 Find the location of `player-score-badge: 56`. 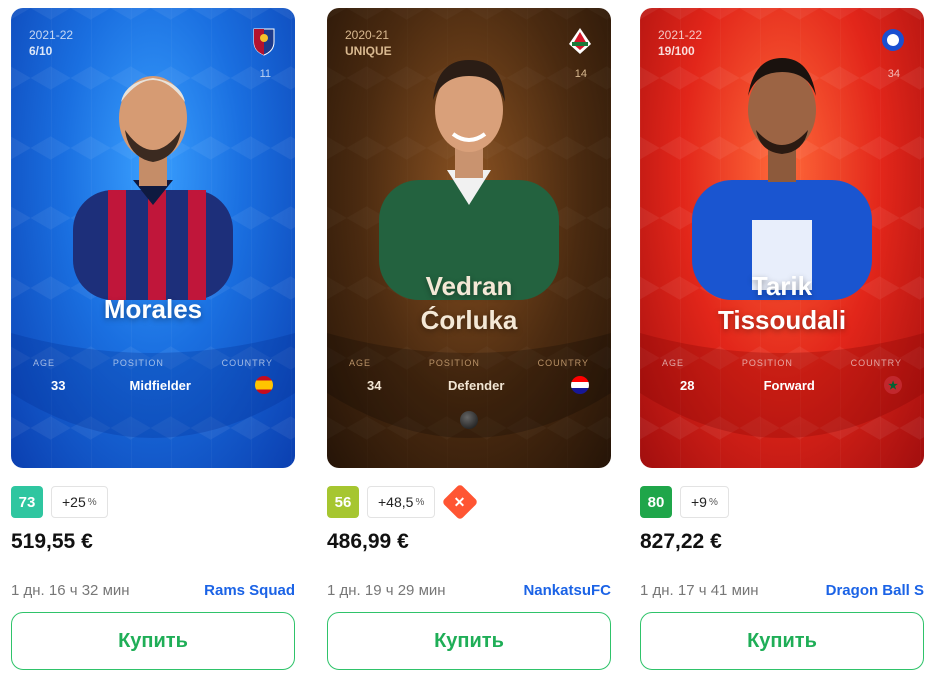

player-score-badge: 56 is located at coordinates (343, 502).